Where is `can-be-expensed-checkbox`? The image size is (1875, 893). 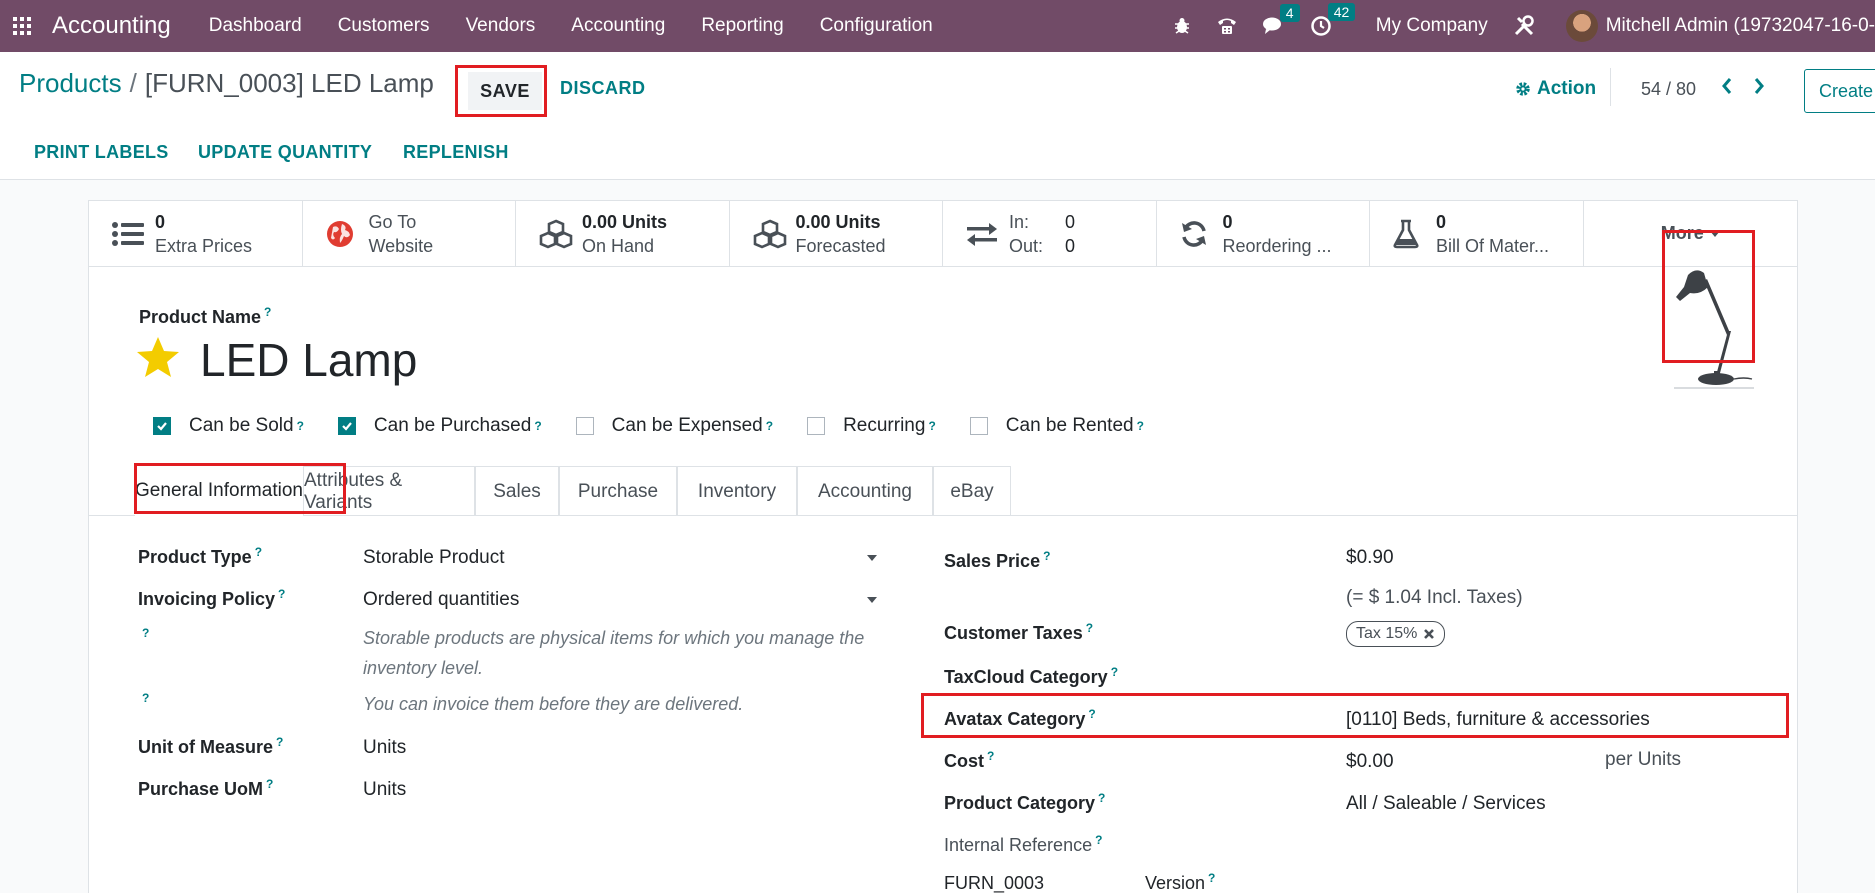 can-be-expensed-checkbox is located at coordinates (584, 426).